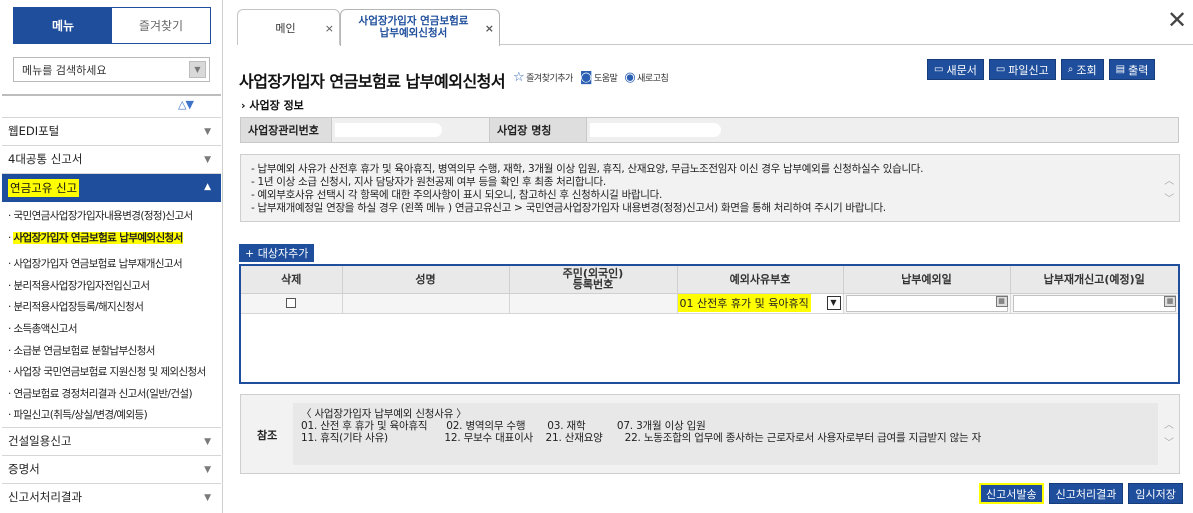  I want to click on submenu-item: · 연금보험료 경정처리결과 신고서(일반/건설), so click(100, 393).